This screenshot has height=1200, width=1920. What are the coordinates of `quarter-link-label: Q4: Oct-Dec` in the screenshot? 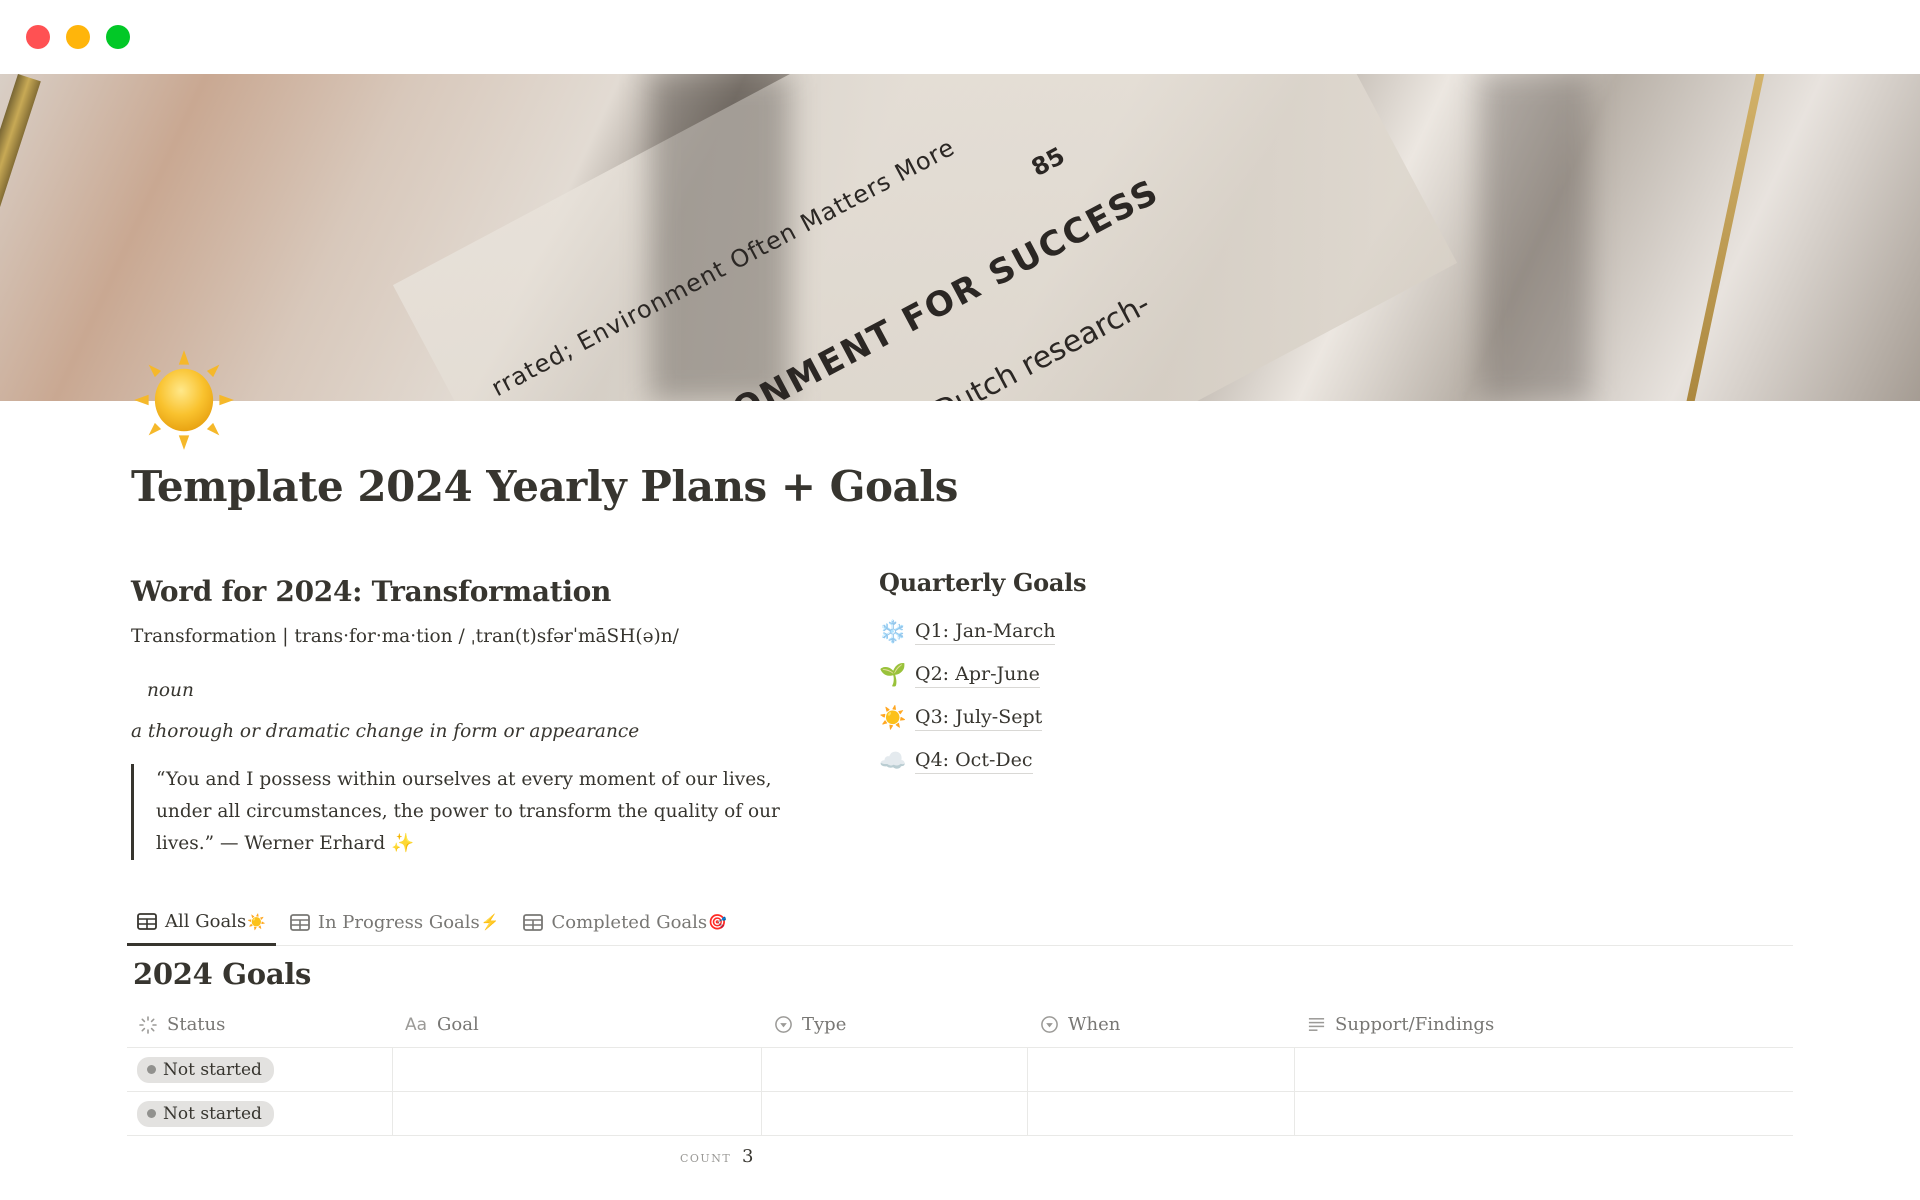 It's located at (974, 761).